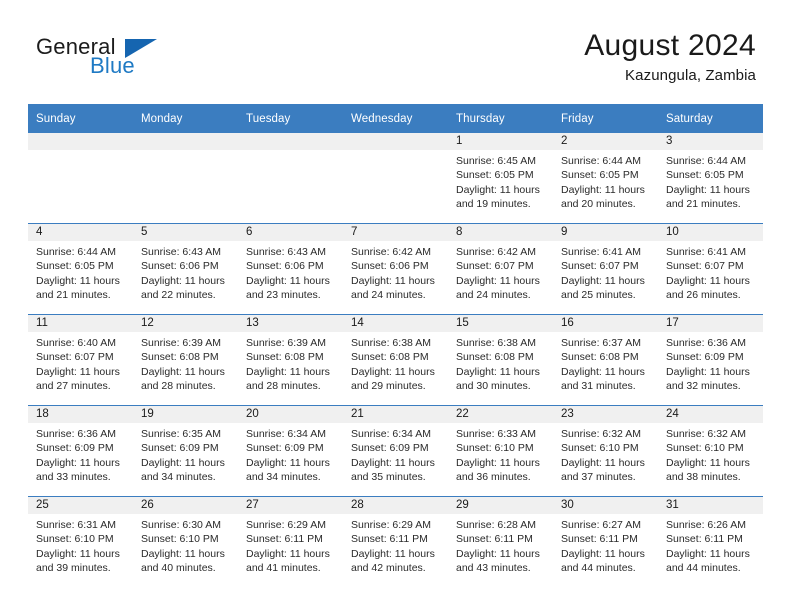 Image resolution: width=792 pixels, height=612 pixels. I want to click on sunrise-time: Sunrise: 6:29 AM, so click(286, 525).